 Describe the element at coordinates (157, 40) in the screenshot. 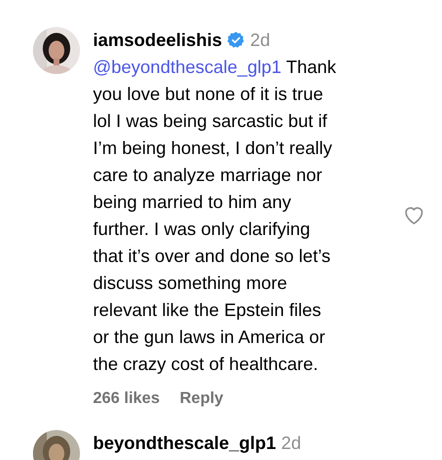

I see `username: iamsodeelishis` at that location.